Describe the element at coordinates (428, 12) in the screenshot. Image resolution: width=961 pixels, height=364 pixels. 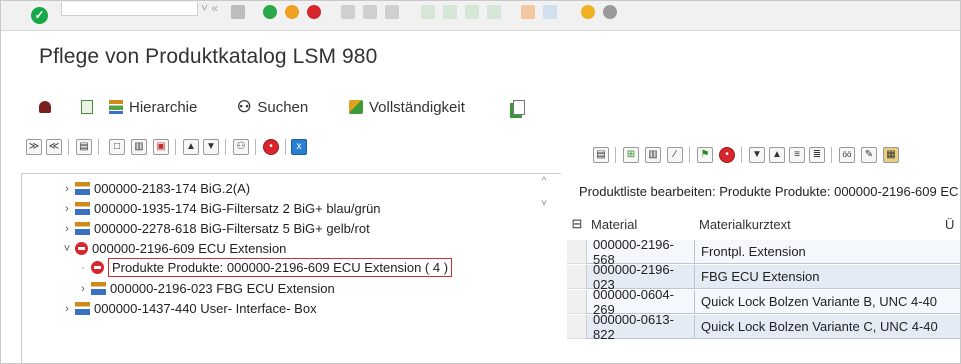
I see `first-page-icon` at that location.